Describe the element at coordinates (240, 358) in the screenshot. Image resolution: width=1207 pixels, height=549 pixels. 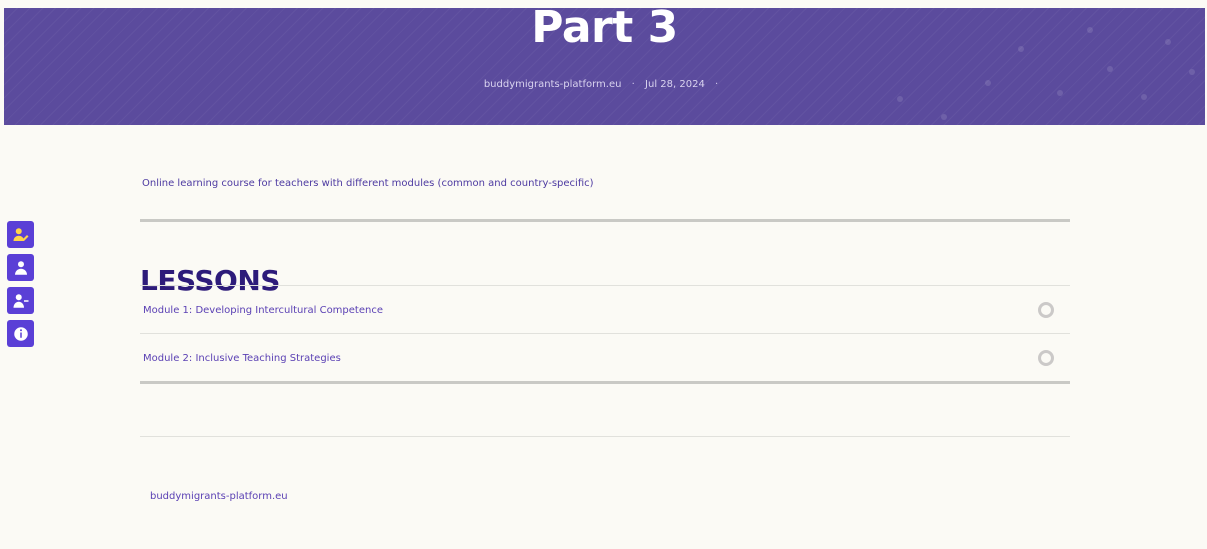
I see `lesson-link: Module 2: Inclusive Teaching Strategies` at that location.